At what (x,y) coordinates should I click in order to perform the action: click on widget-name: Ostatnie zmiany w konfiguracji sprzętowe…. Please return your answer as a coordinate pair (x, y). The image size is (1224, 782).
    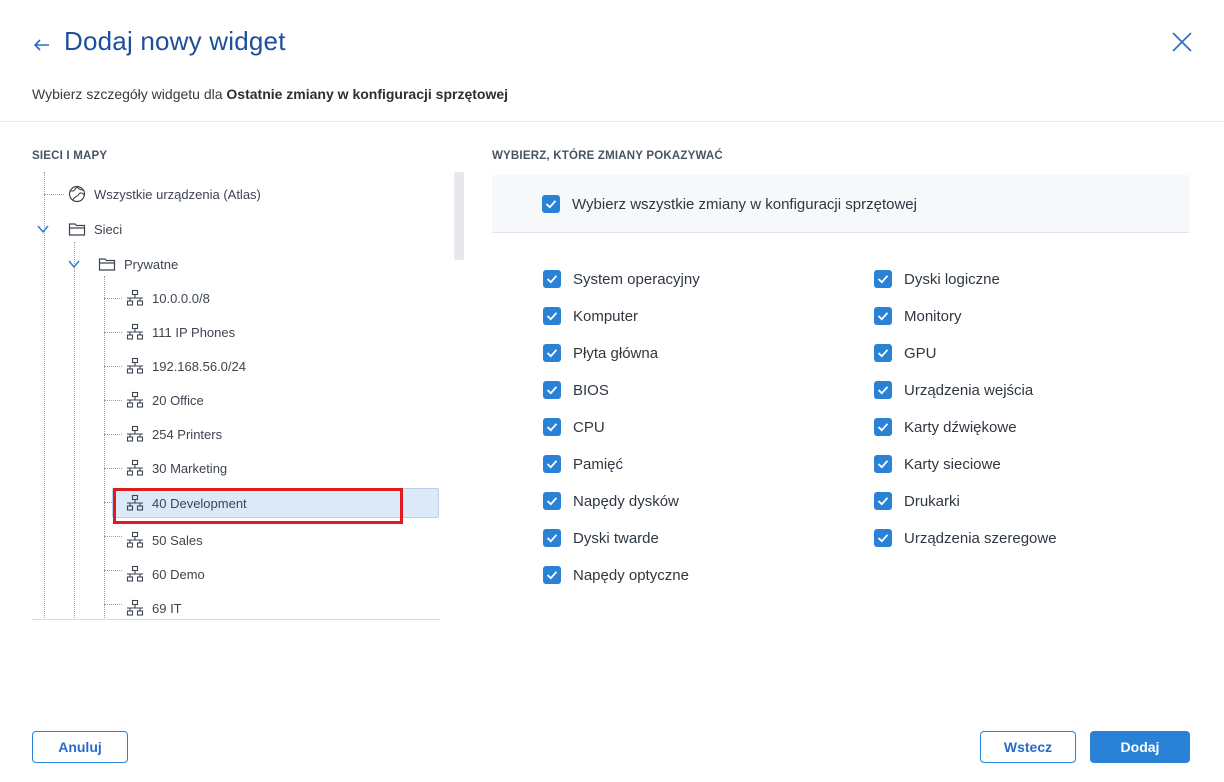
    Looking at the image, I should click on (367, 94).